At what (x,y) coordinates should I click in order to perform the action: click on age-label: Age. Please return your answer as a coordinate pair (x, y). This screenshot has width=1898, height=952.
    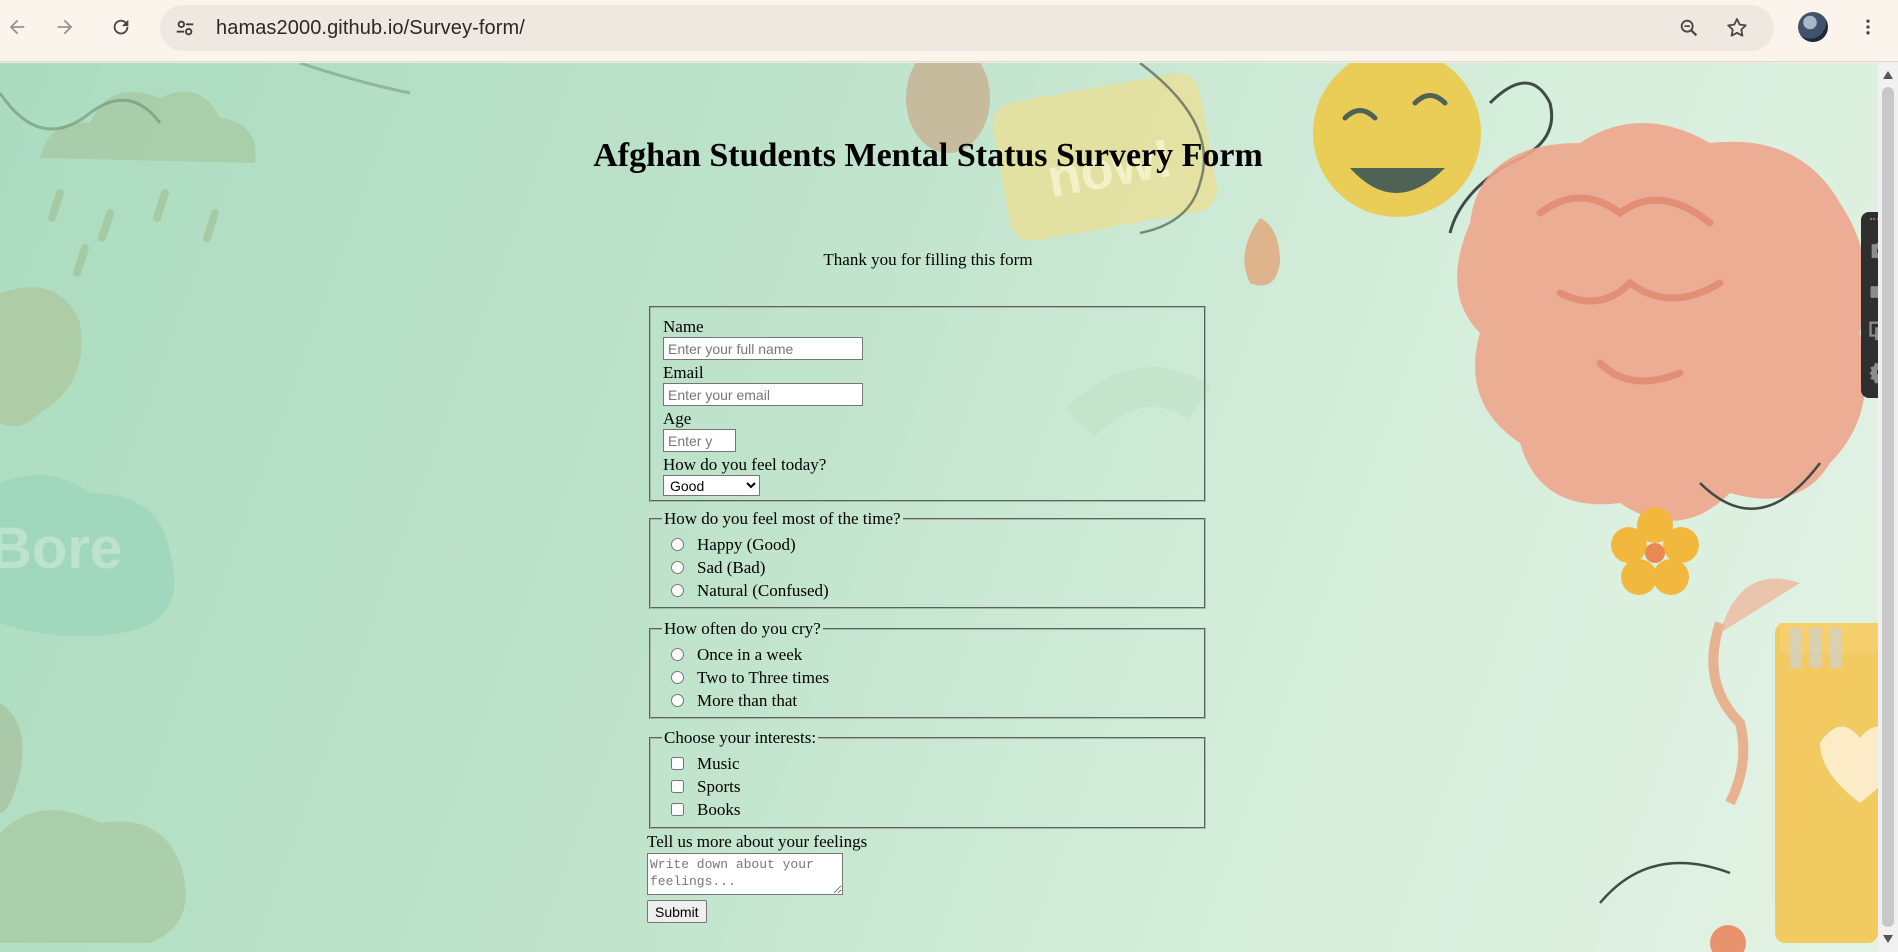
    Looking at the image, I should click on (677, 418).